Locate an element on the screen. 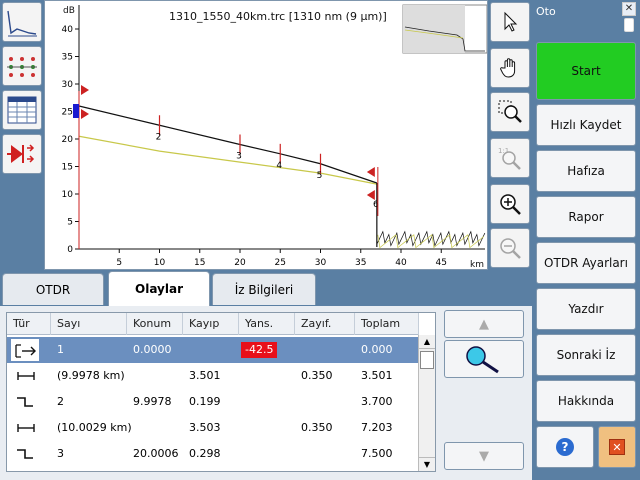 The width and height of the screenshot is (640, 480). event-label: 4 is located at coordinates (279, 166).